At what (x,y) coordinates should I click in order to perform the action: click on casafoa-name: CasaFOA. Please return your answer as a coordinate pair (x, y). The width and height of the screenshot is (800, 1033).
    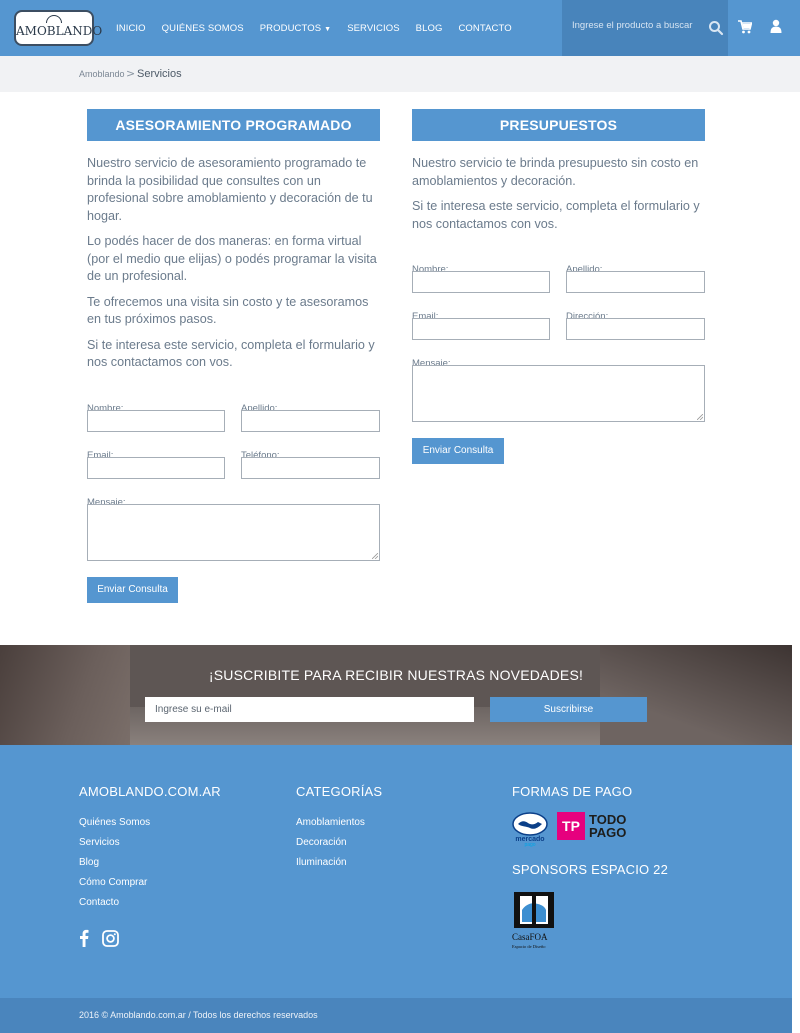
    Looking at the image, I should click on (530, 937).